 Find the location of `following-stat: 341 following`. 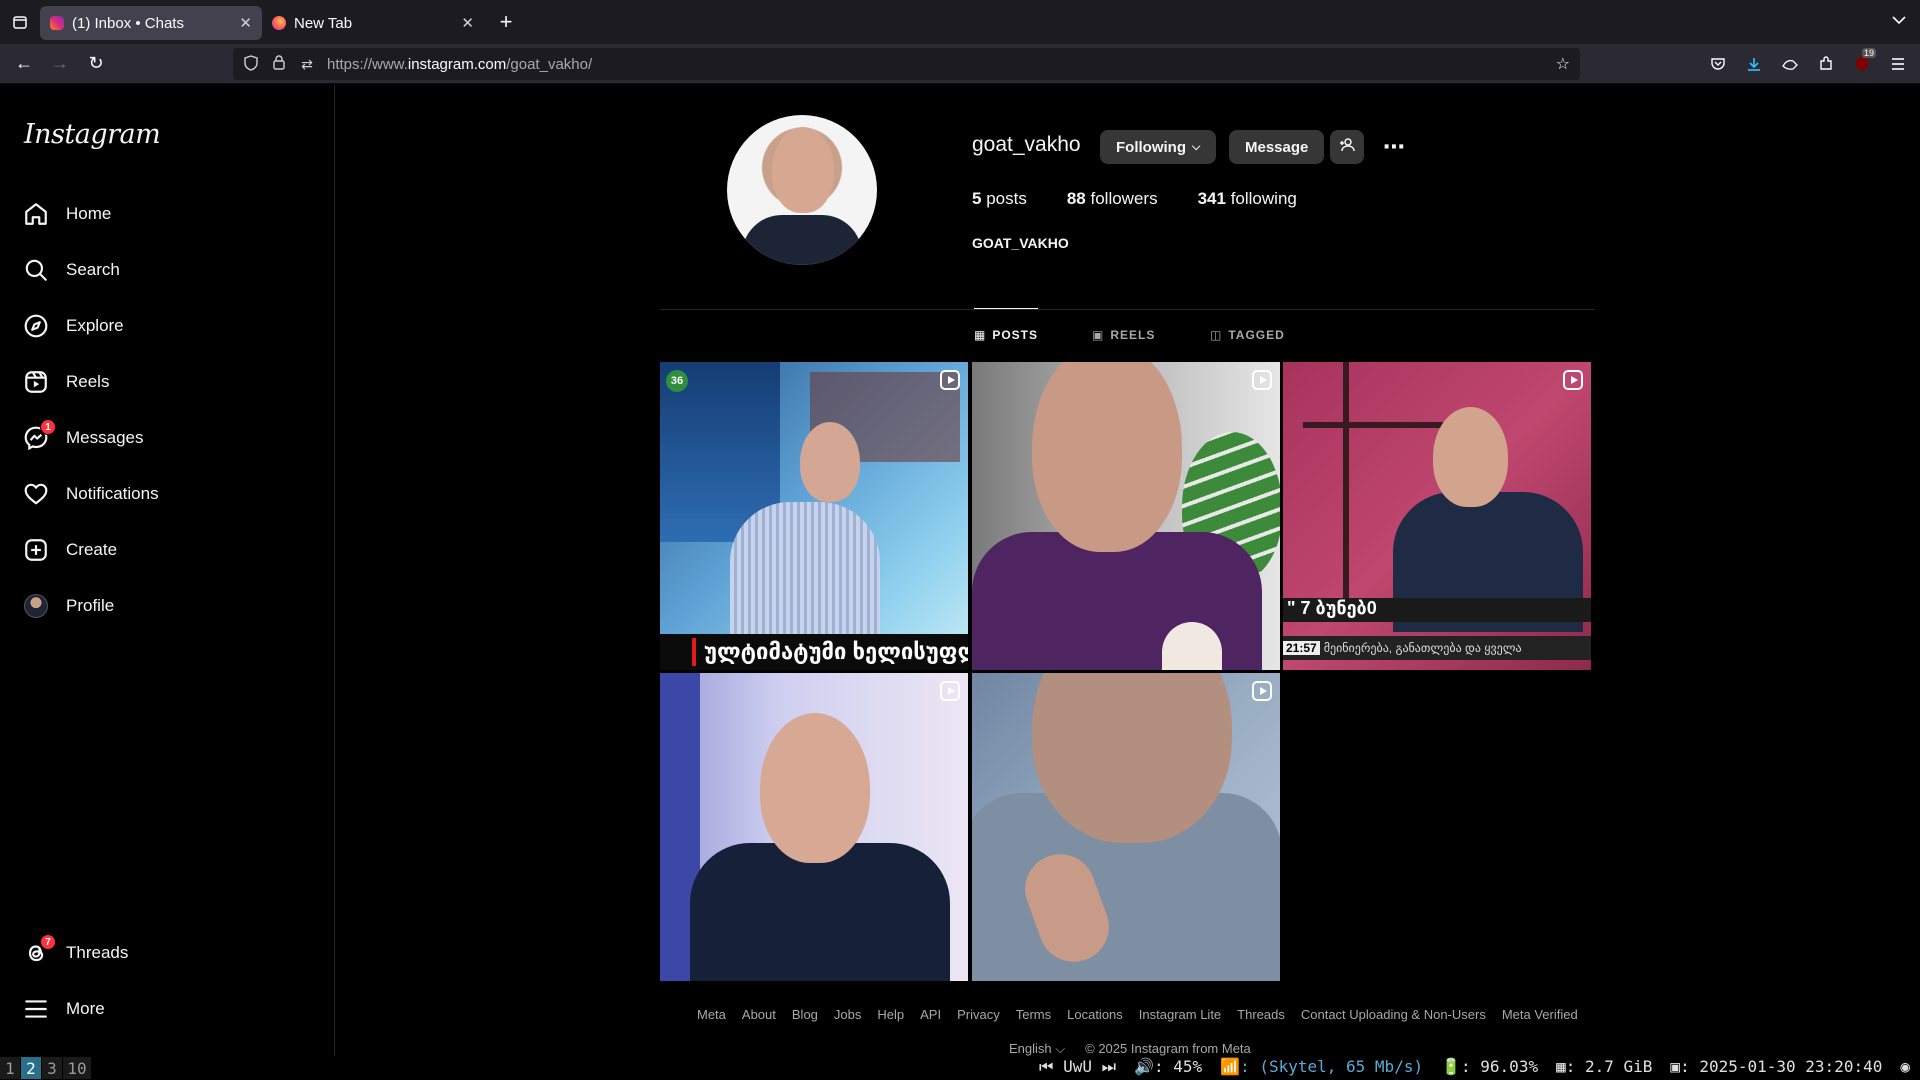

following-stat: 341 following is located at coordinates (1247, 199).